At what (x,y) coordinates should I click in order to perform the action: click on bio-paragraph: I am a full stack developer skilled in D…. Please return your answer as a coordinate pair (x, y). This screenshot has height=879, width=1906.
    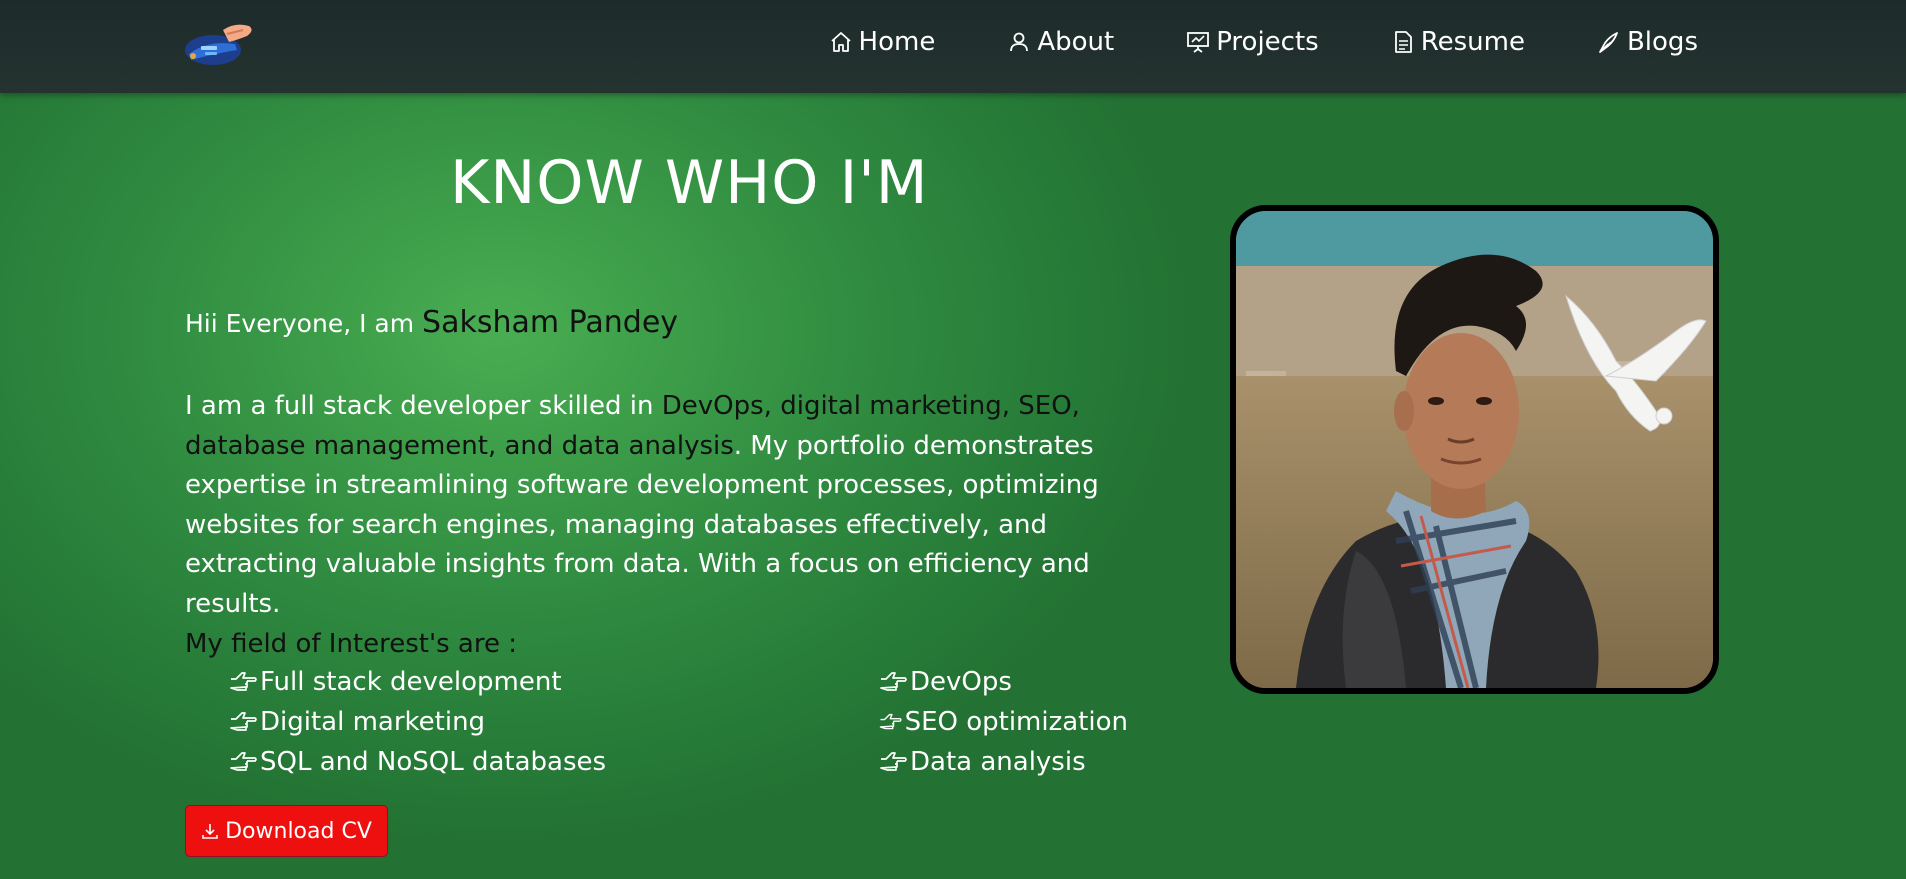
    Looking at the image, I should click on (680, 505).